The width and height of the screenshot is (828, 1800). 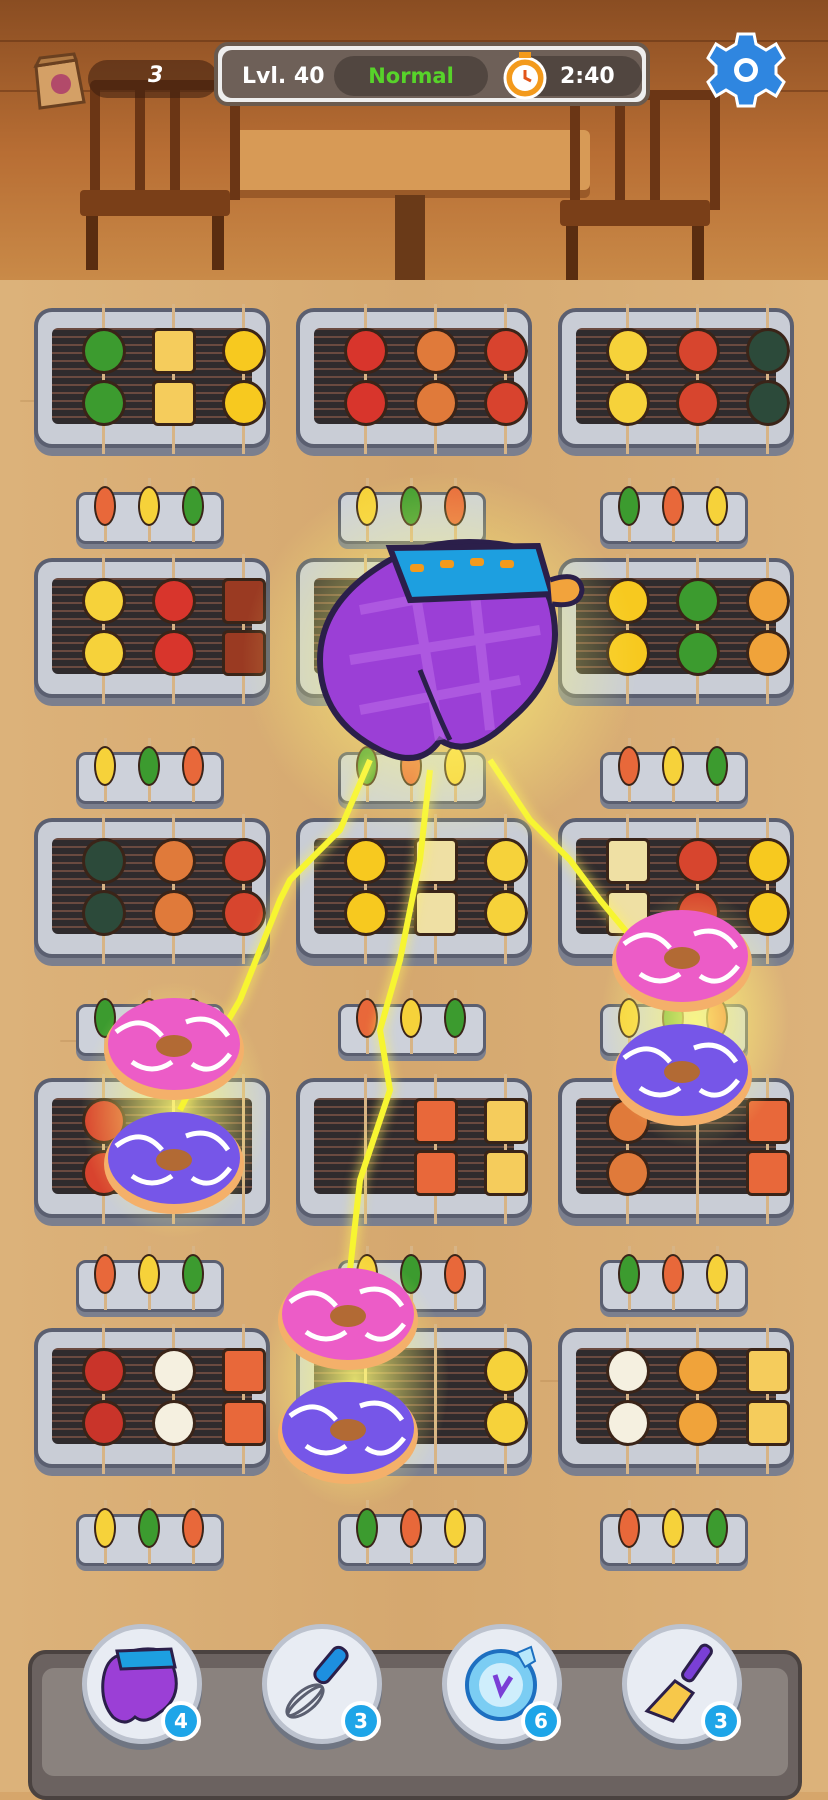 I want to click on frozen-clock-booster-button: 6, so click(x=502, y=1684).